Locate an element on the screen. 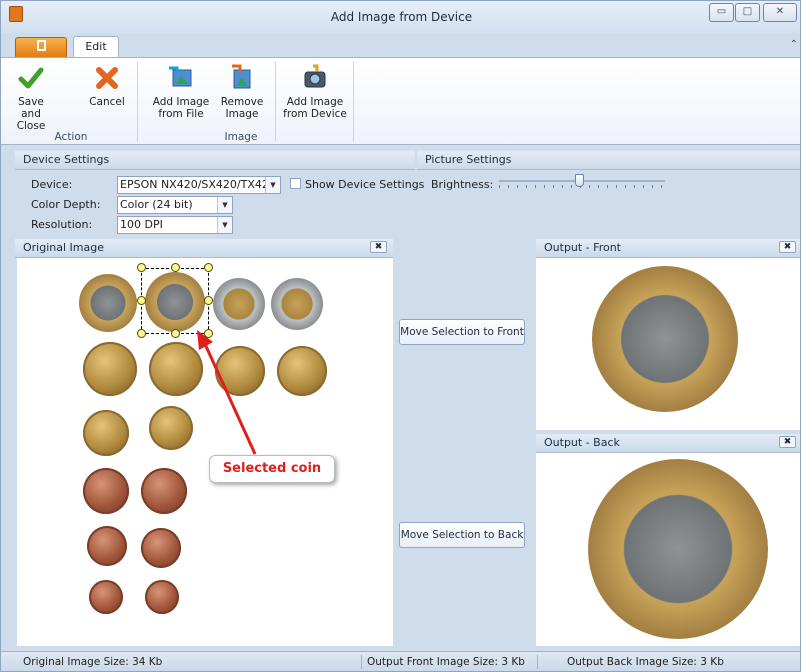 The image size is (801, 672). annotation-callout: Selected coin is located at coordinates (272, 469).